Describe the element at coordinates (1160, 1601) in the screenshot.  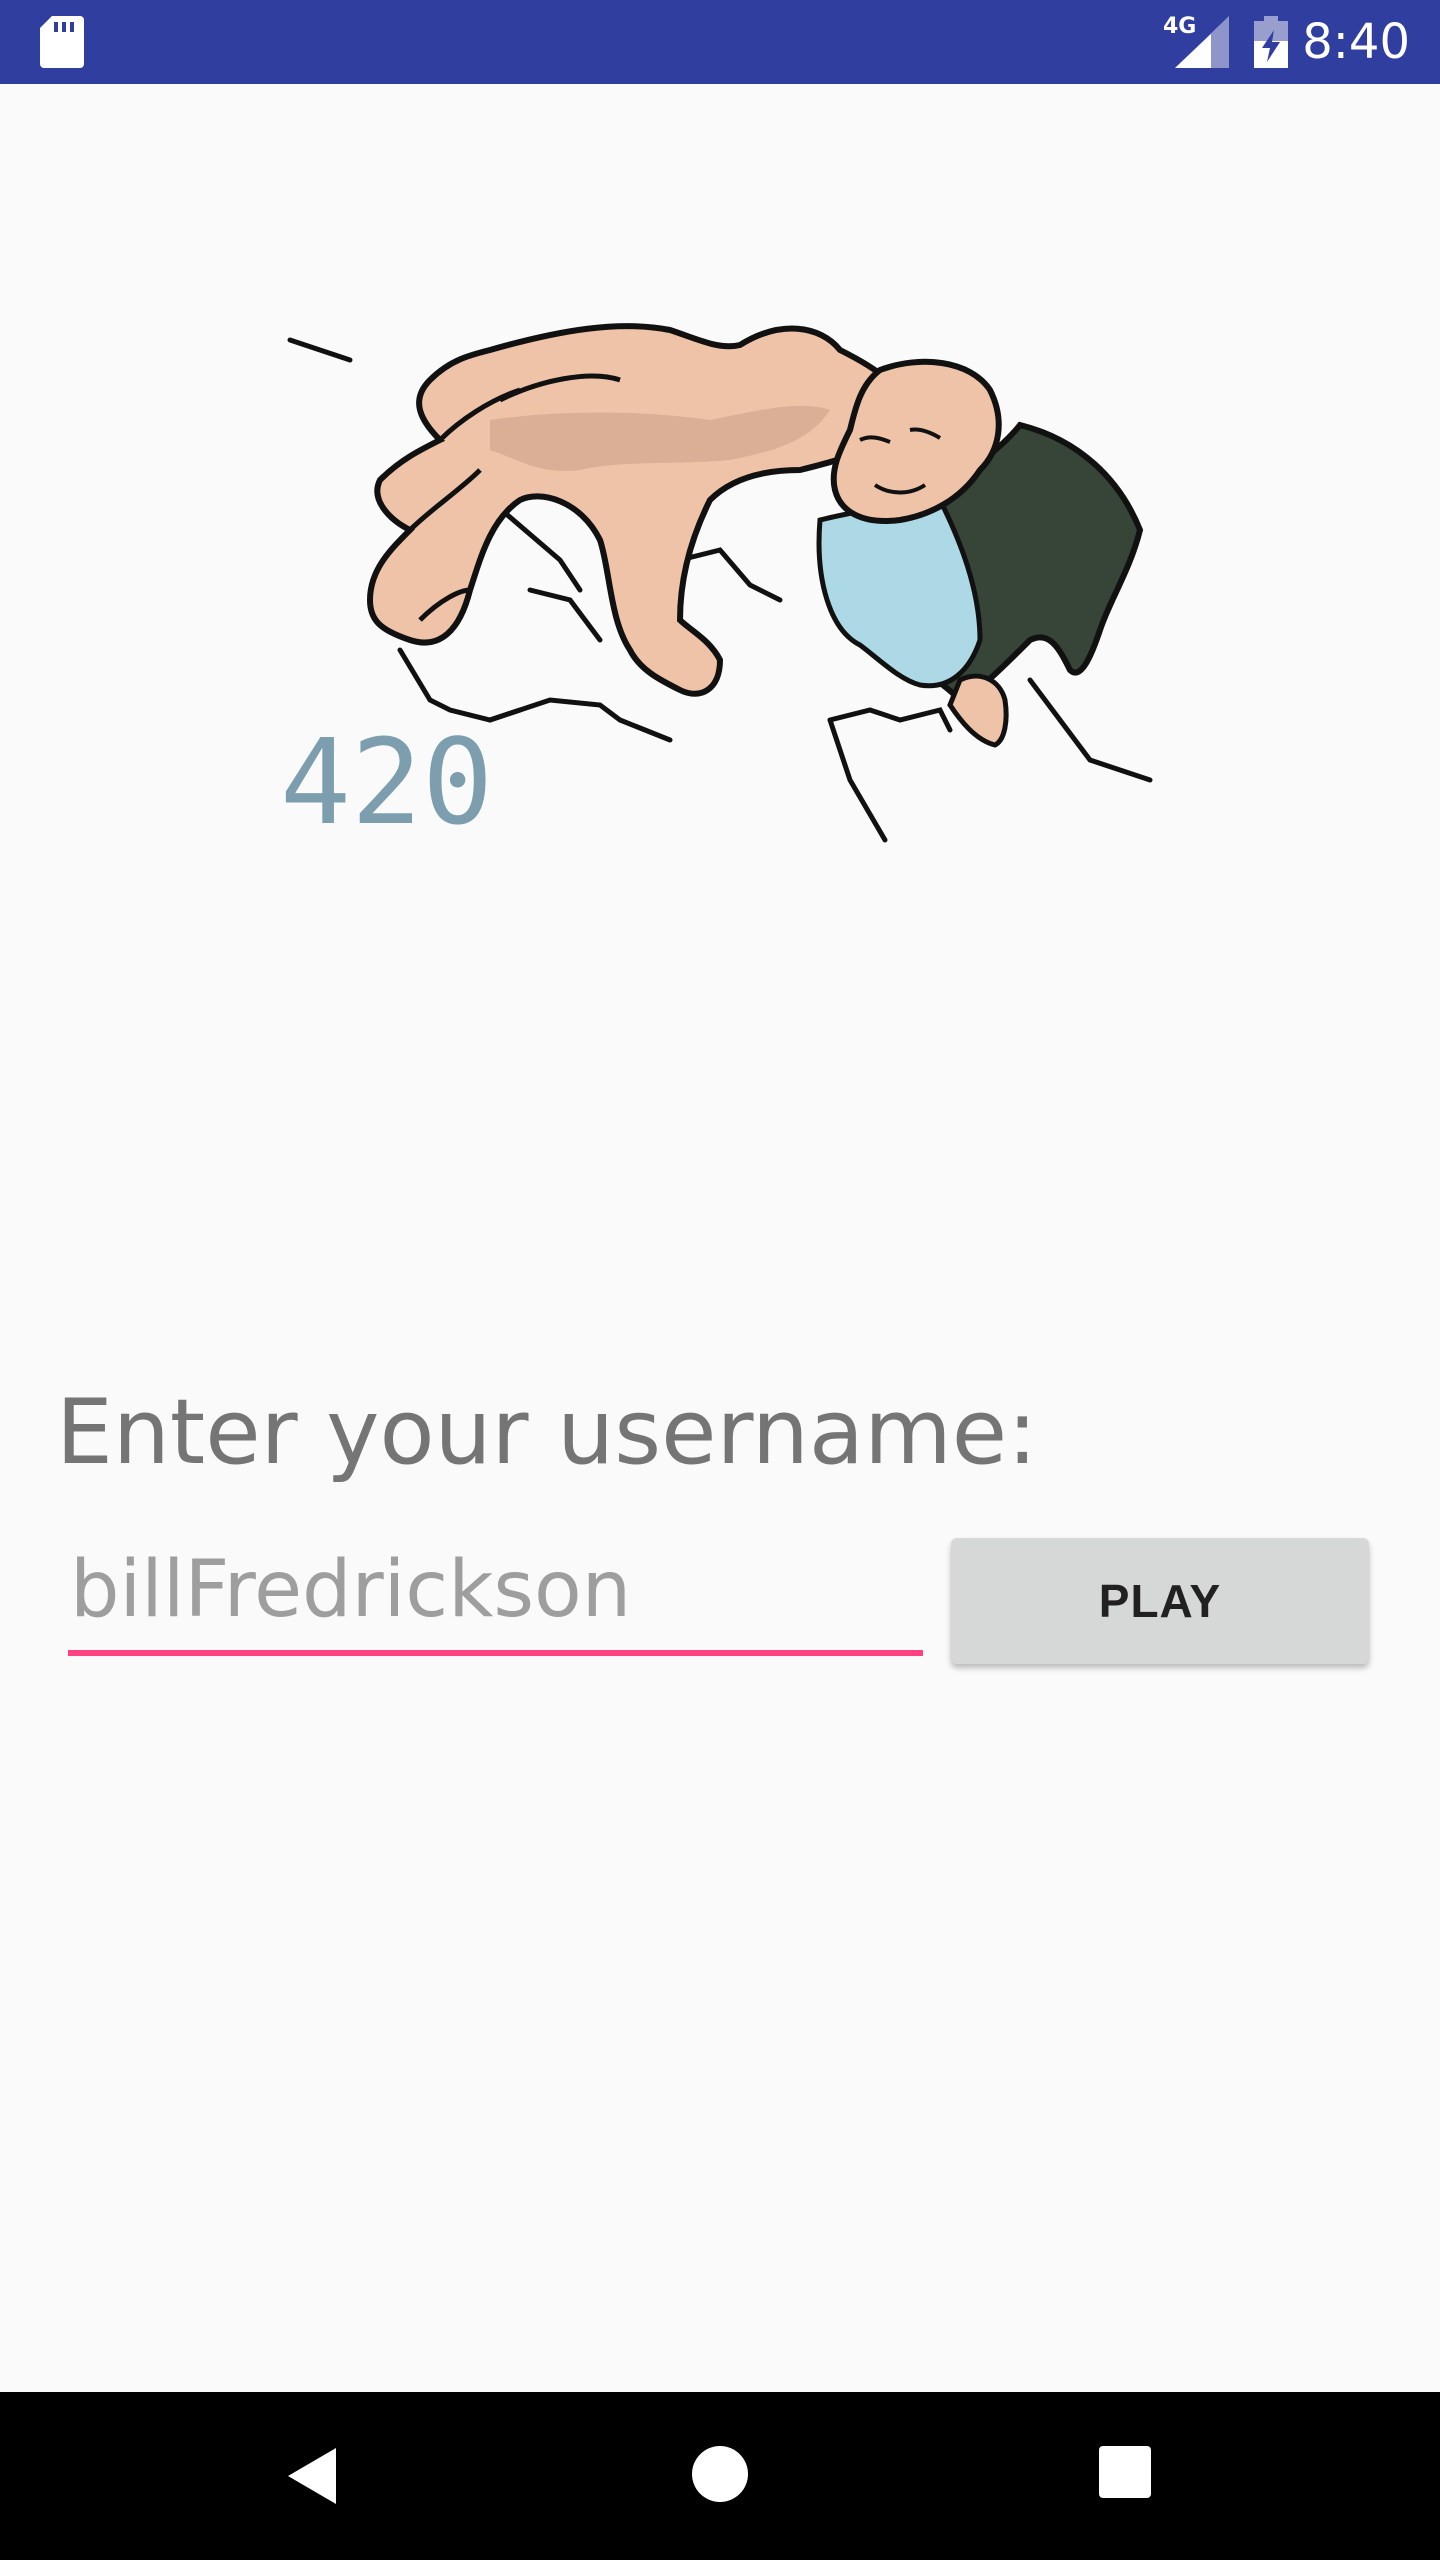
I see `play-button: PLAY` at that location.